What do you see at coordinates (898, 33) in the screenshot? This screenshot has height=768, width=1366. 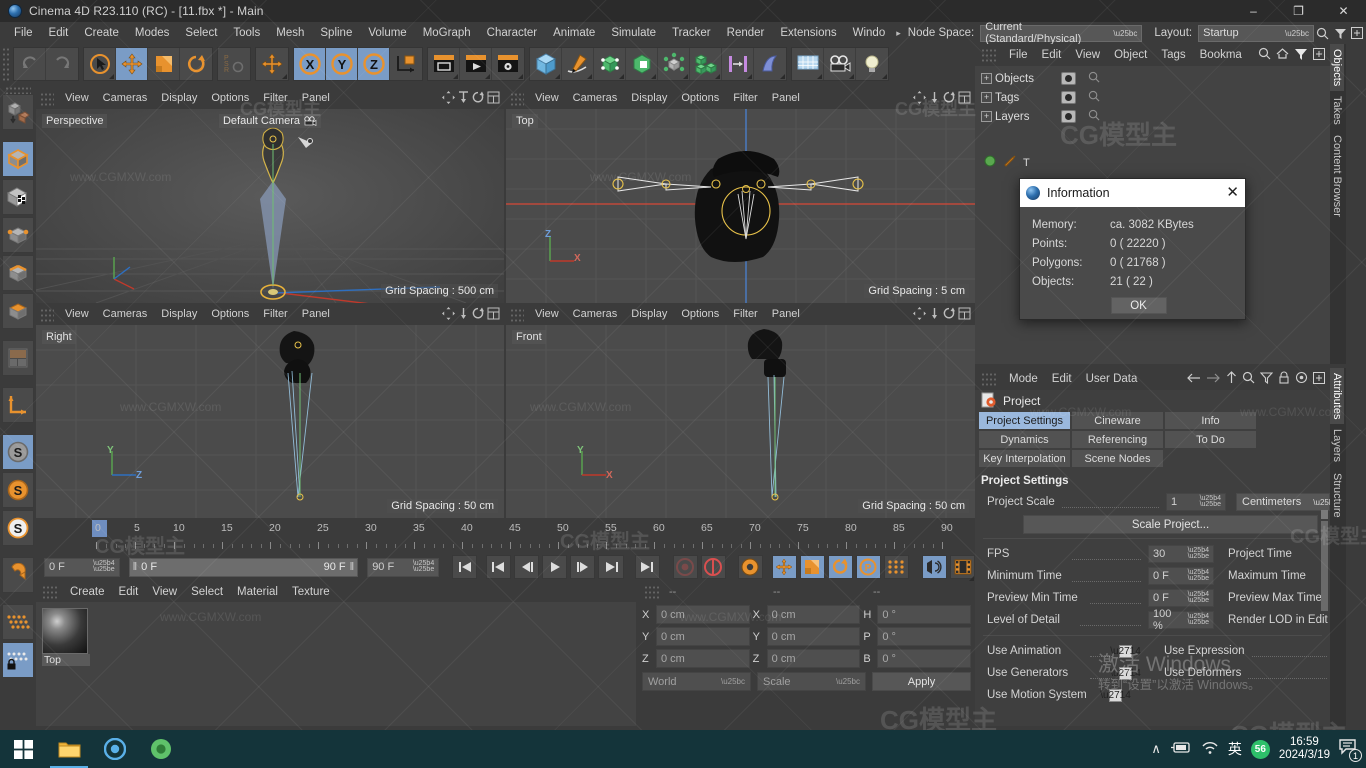 I see `menu-overflow-icon: ▸` at bounding box center [898, 33].